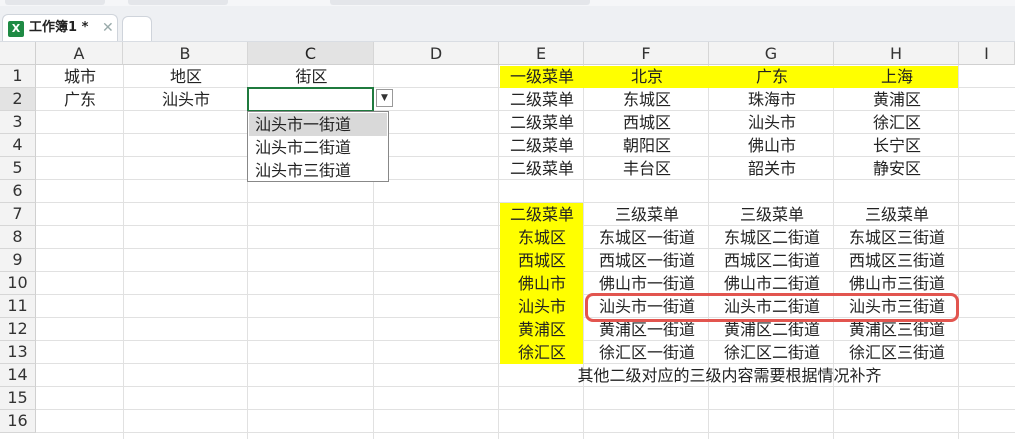  What do you see at coordinates (542, 215) in the screenshot?
I see `cell-e7: 二级菜单` at bounding box center [542, 215].